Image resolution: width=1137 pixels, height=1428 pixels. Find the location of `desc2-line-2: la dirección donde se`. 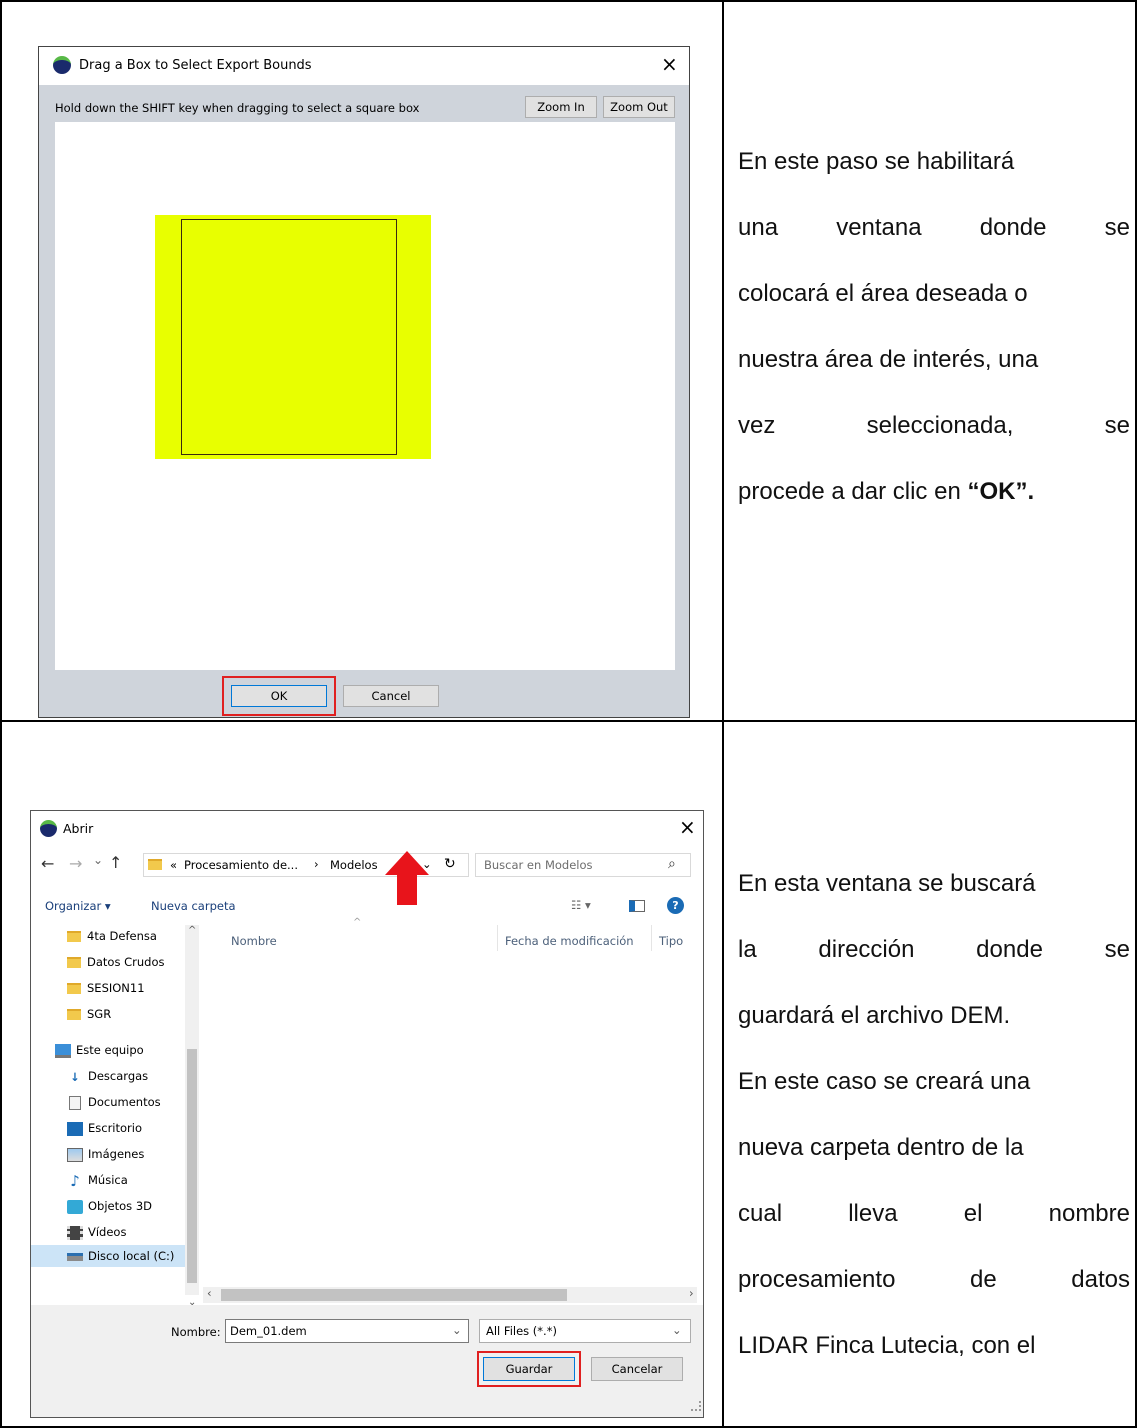

desc2-line-2: la dirección donde se is located at coordinates (934, 949).